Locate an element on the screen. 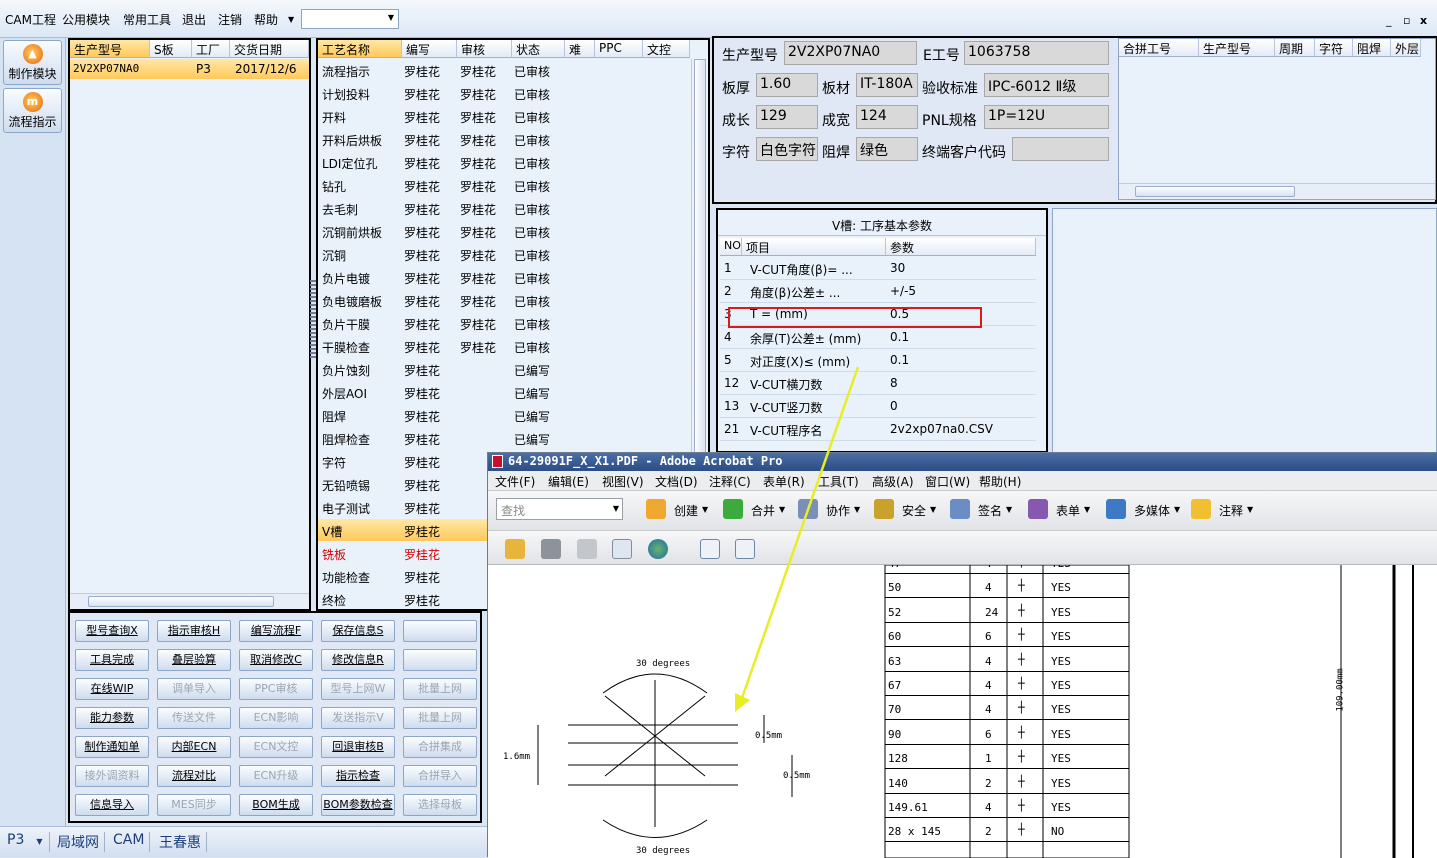 This screenshot has width=1437, height=858. std-field: IPC-6012 Ⅱ级 is located at coordinates (1046, 85).